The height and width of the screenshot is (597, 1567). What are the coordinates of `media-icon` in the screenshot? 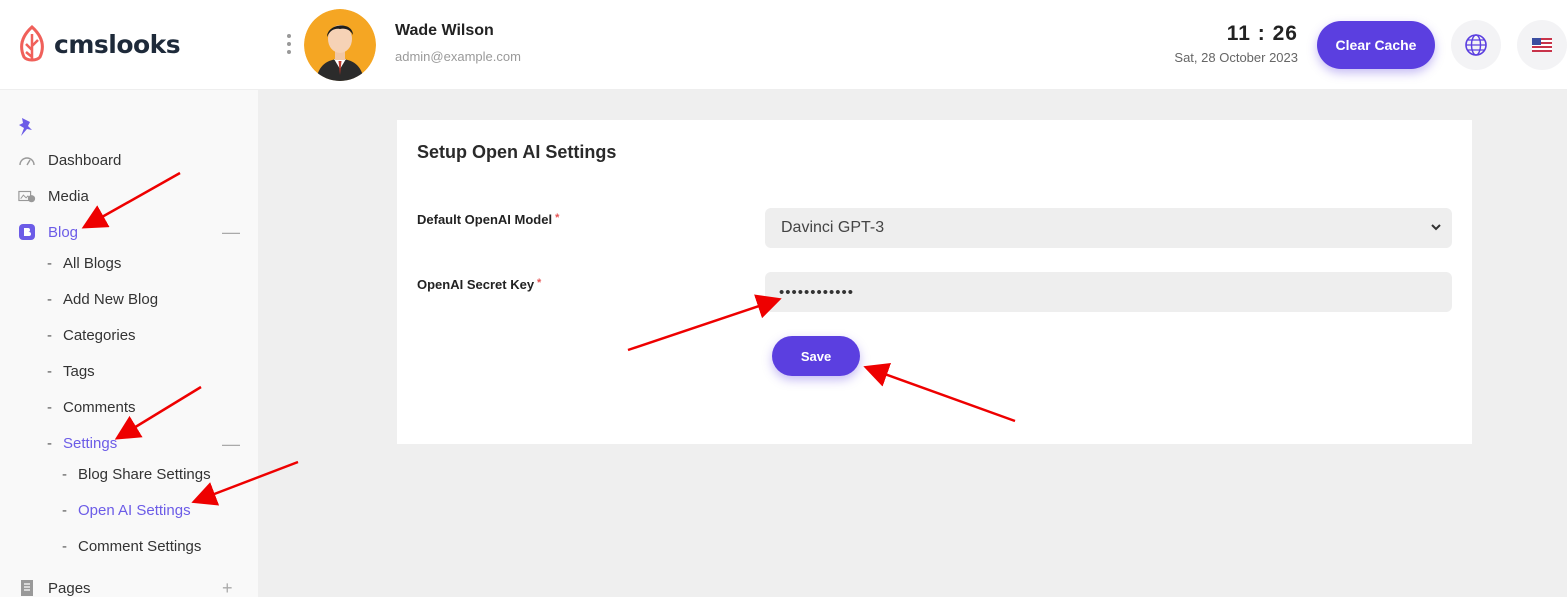 It's located at (27, 196).